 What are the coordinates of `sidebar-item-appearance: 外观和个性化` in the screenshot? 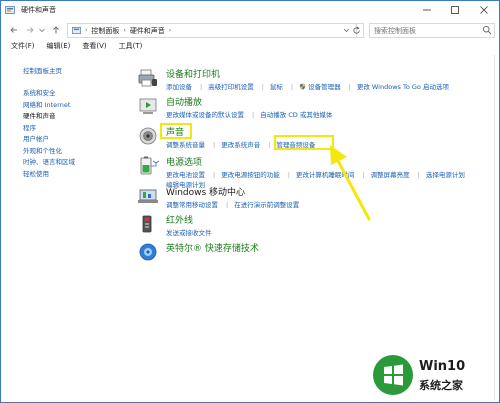 It's located at (73, 151).